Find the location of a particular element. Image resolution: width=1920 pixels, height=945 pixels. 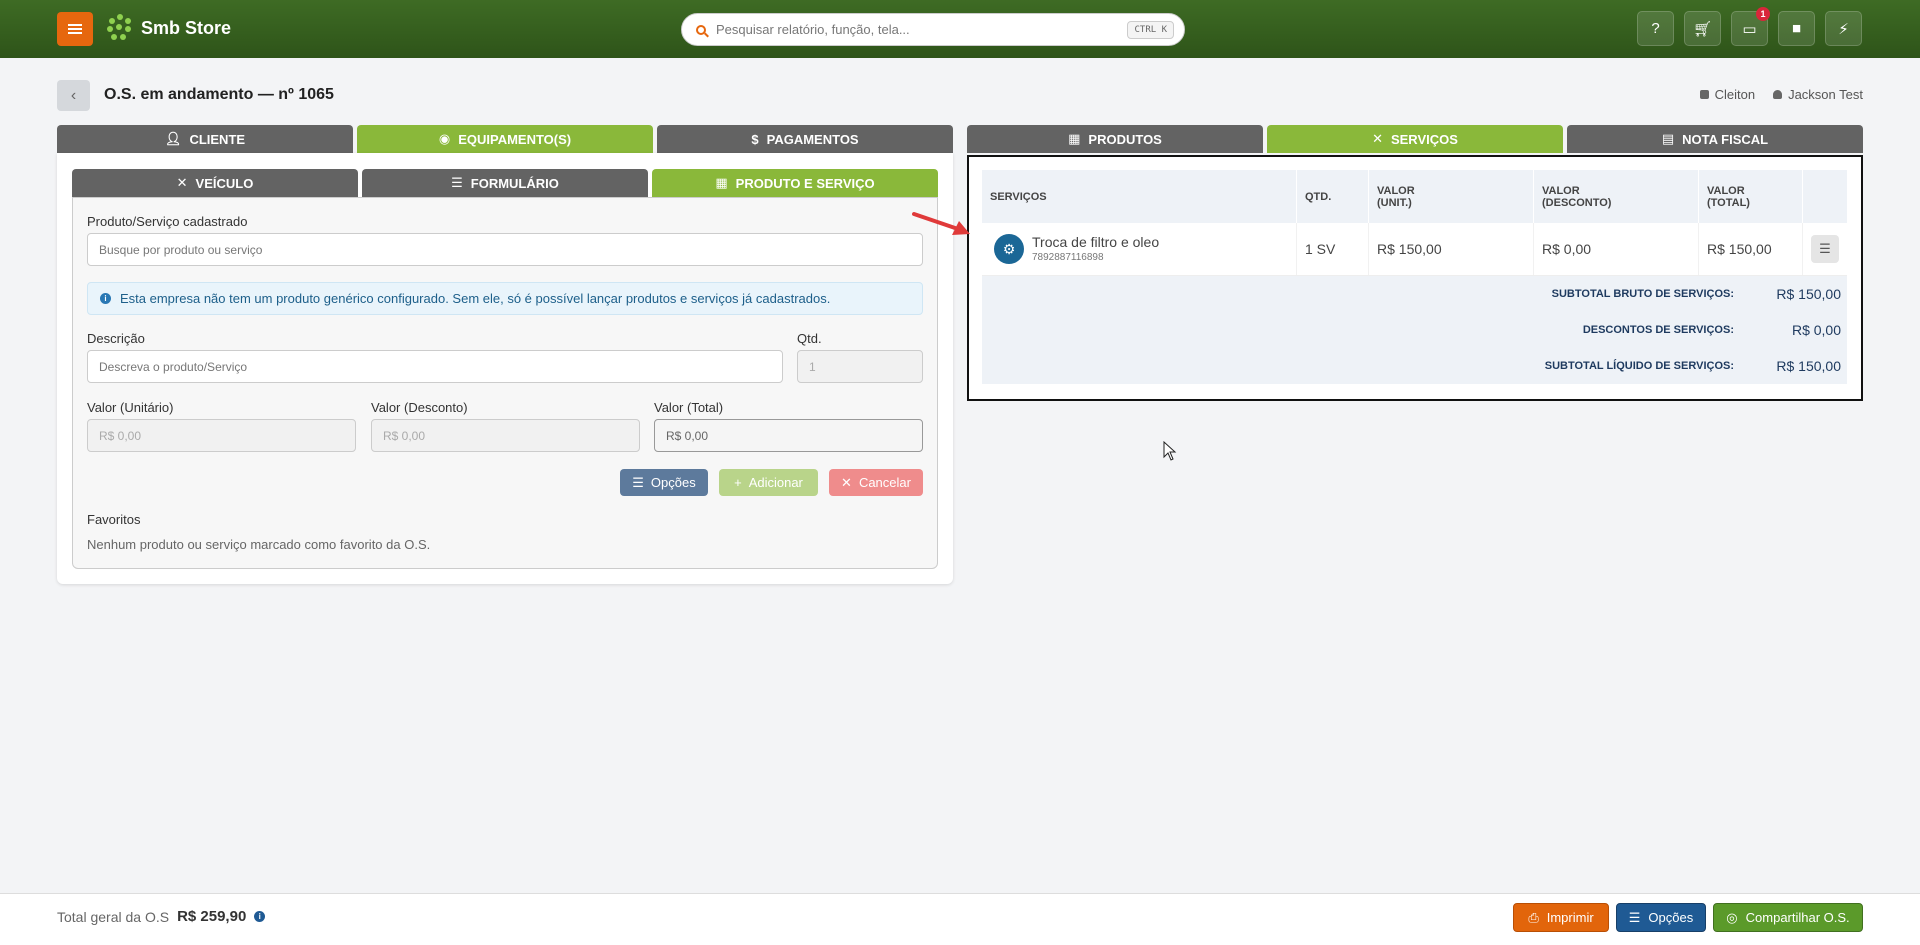

top-actions: ? 🛒︎ ▭ 1 ■ ⚡︎ is located at coordinates (1749, 26).